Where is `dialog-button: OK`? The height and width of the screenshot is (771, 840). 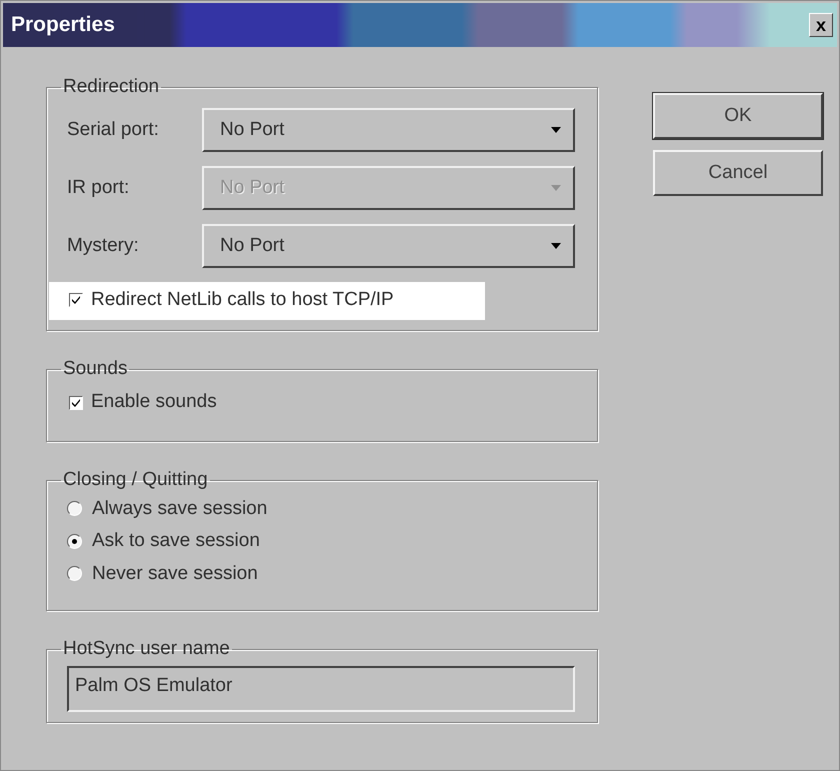
dialog-button: OK is located at coordinates (738, 116).